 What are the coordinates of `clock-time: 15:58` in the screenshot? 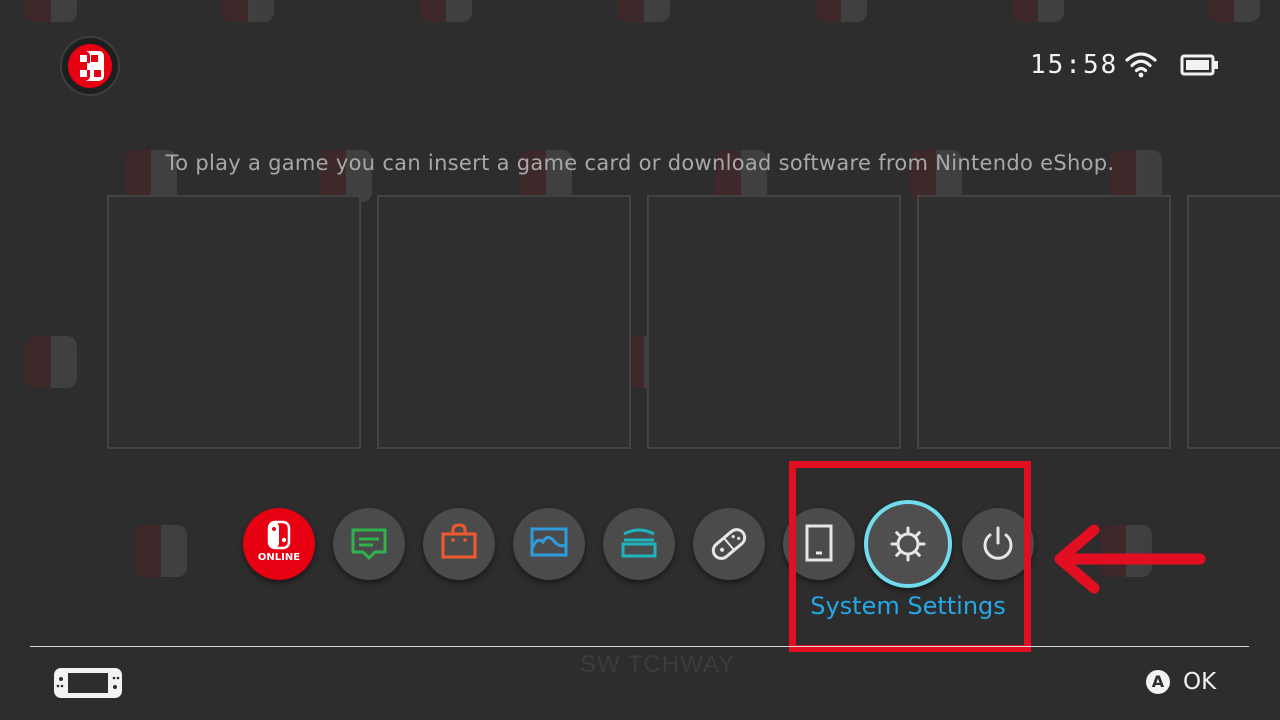 It's located at (1074, 65).